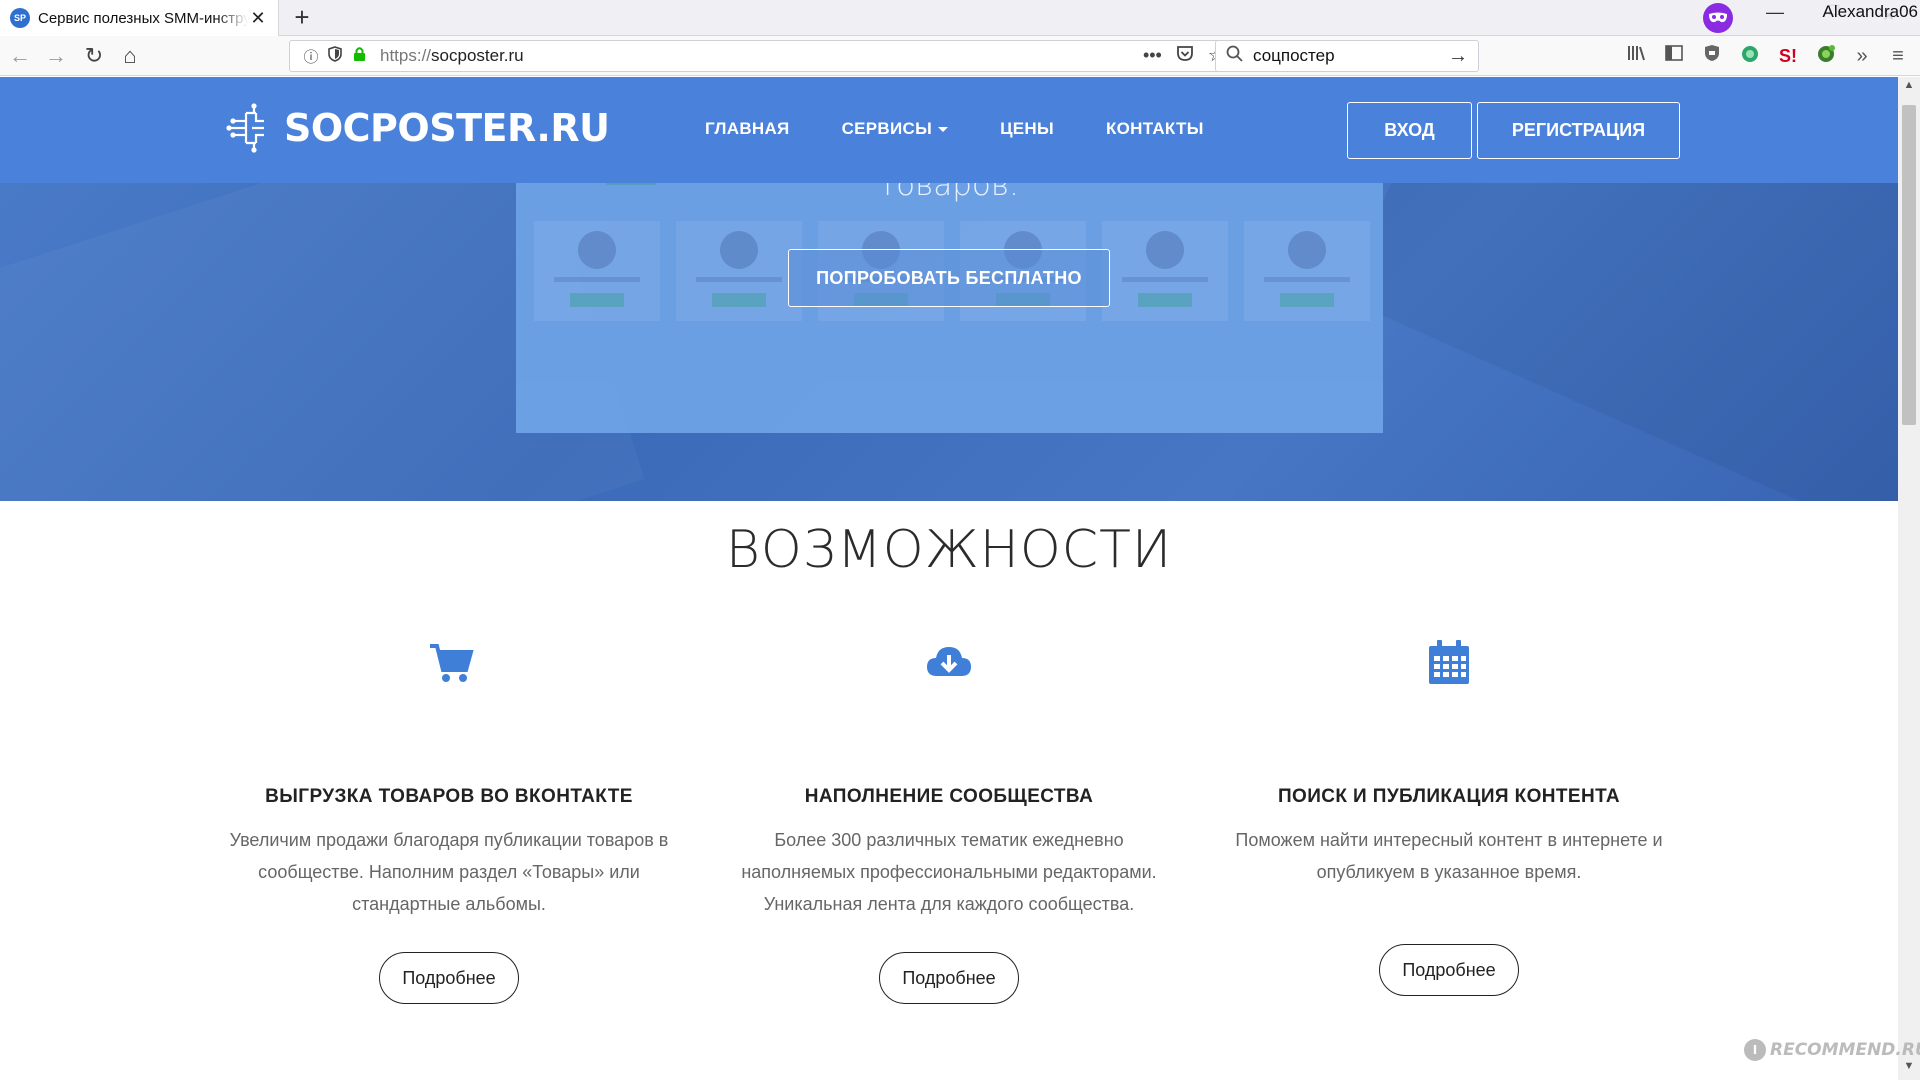 The width and height of the screenshot is (1920, 1080). Describe the element at coordinates (1788, 56) in the screenshot. I see `seo-extension-icon: S!` at that location.